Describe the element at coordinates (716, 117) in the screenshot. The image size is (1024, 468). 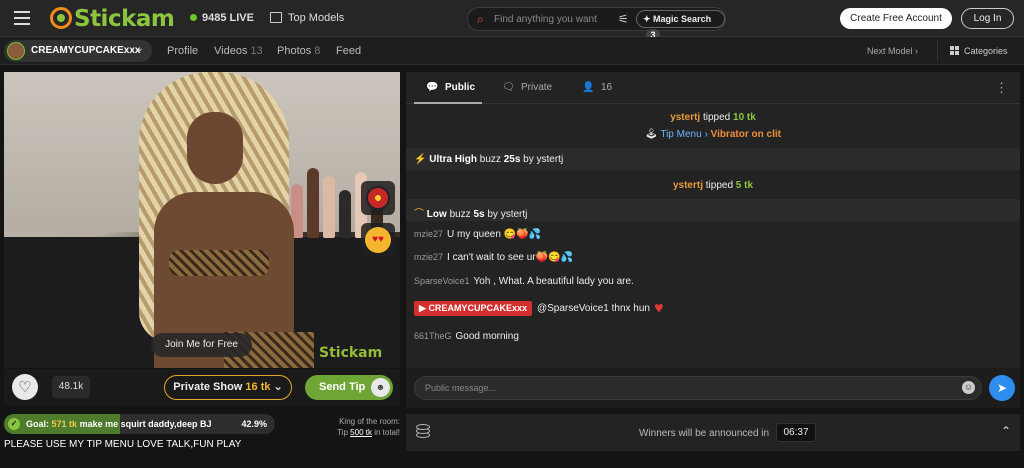
I see `chat-text: tipped` at that location.